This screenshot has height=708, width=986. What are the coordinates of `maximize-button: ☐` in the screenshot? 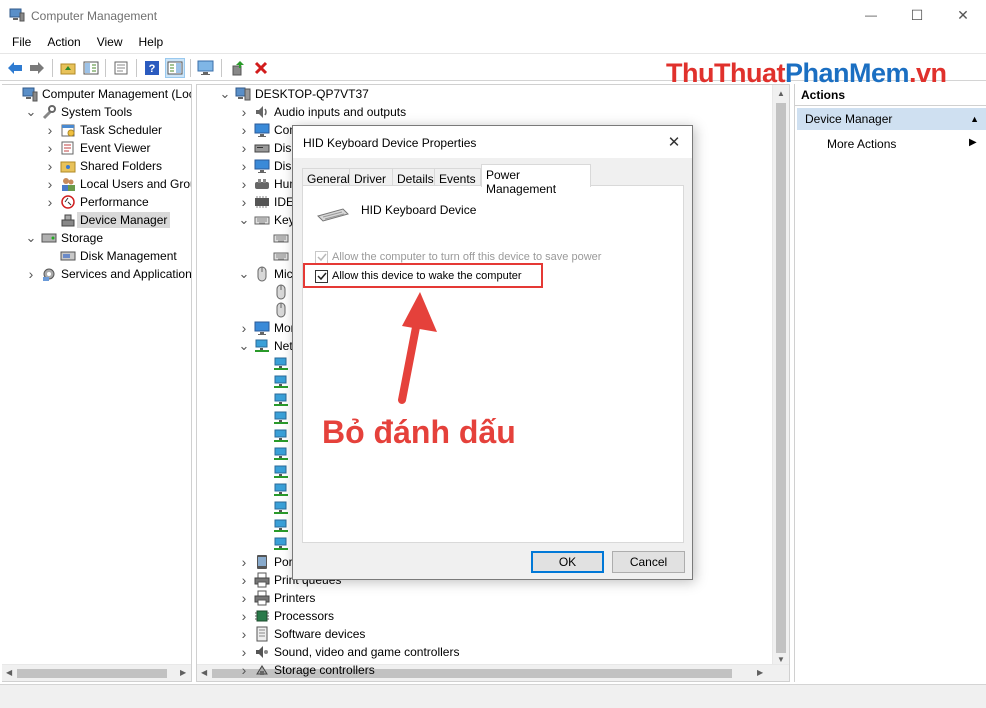 It's located at (917, 15).